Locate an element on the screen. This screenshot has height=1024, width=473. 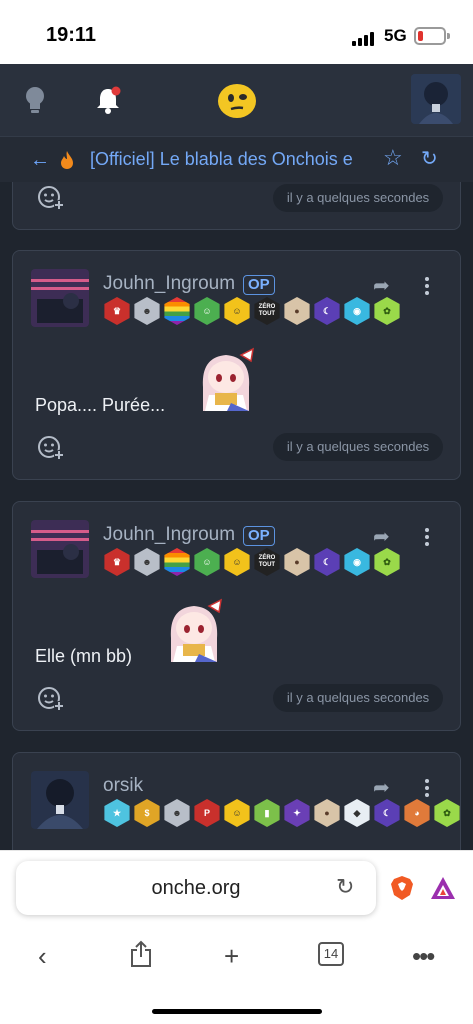
url-text: onche.org is located at coordinates (196, 888).